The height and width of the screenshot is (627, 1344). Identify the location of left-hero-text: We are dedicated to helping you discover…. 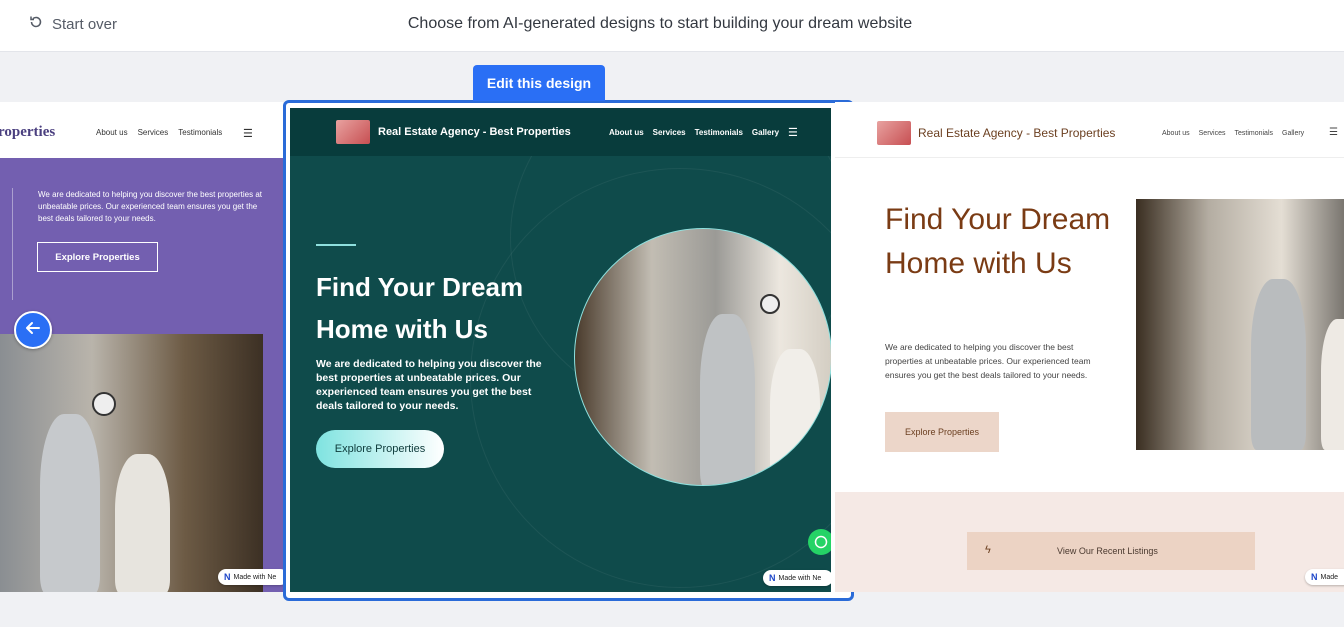
(150, 206).